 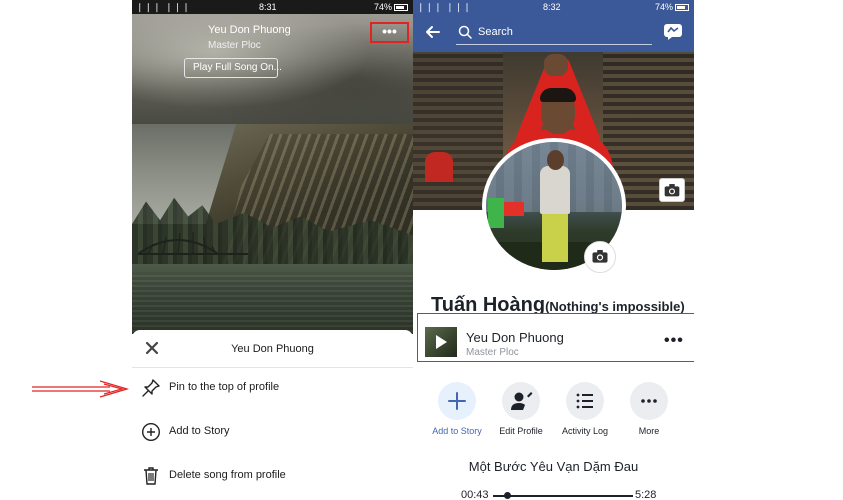 I want to click on pin-to-profile-option: Pin to the top of profile, so click(x=272, y=388).